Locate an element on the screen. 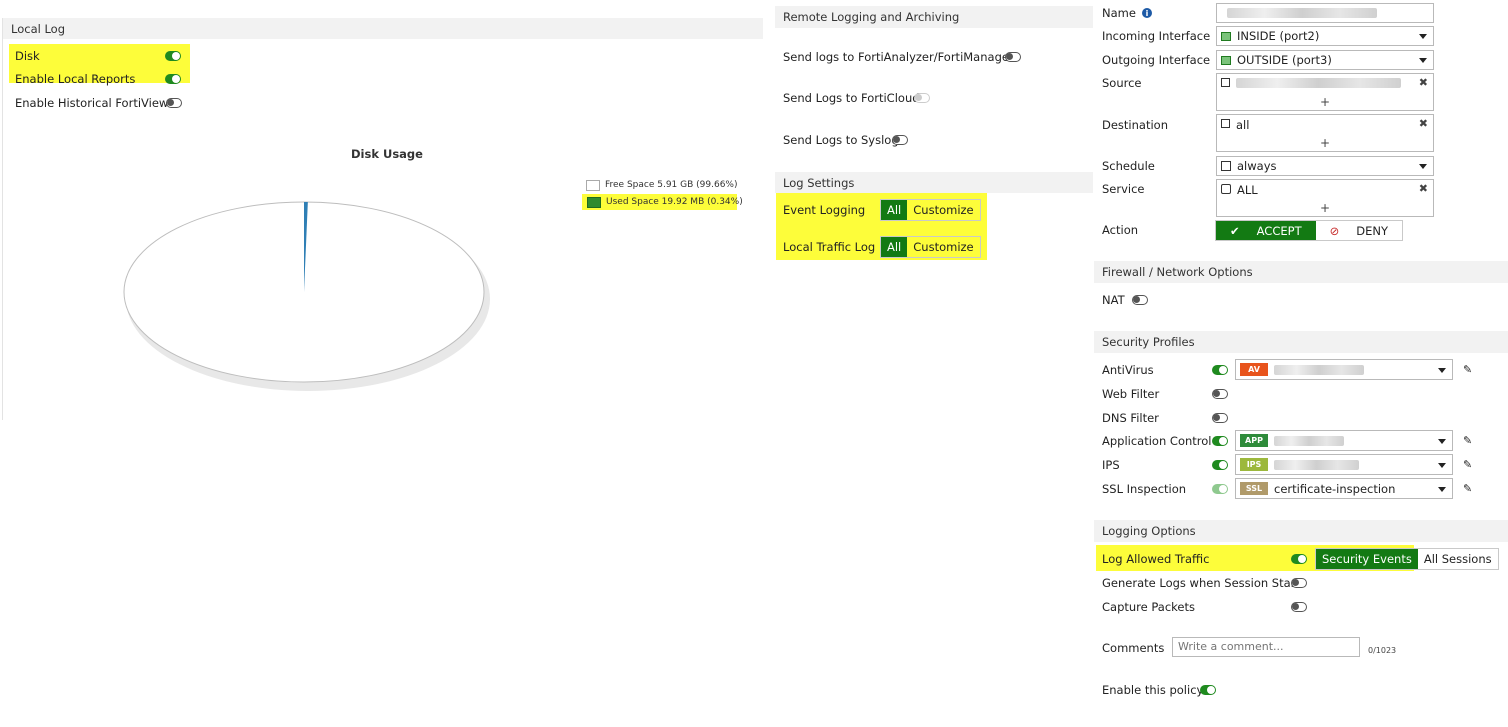 The image size is (1508, 727). historical-fortiview-row: Enable Historical FortiView is located at coordinates (91, 103).